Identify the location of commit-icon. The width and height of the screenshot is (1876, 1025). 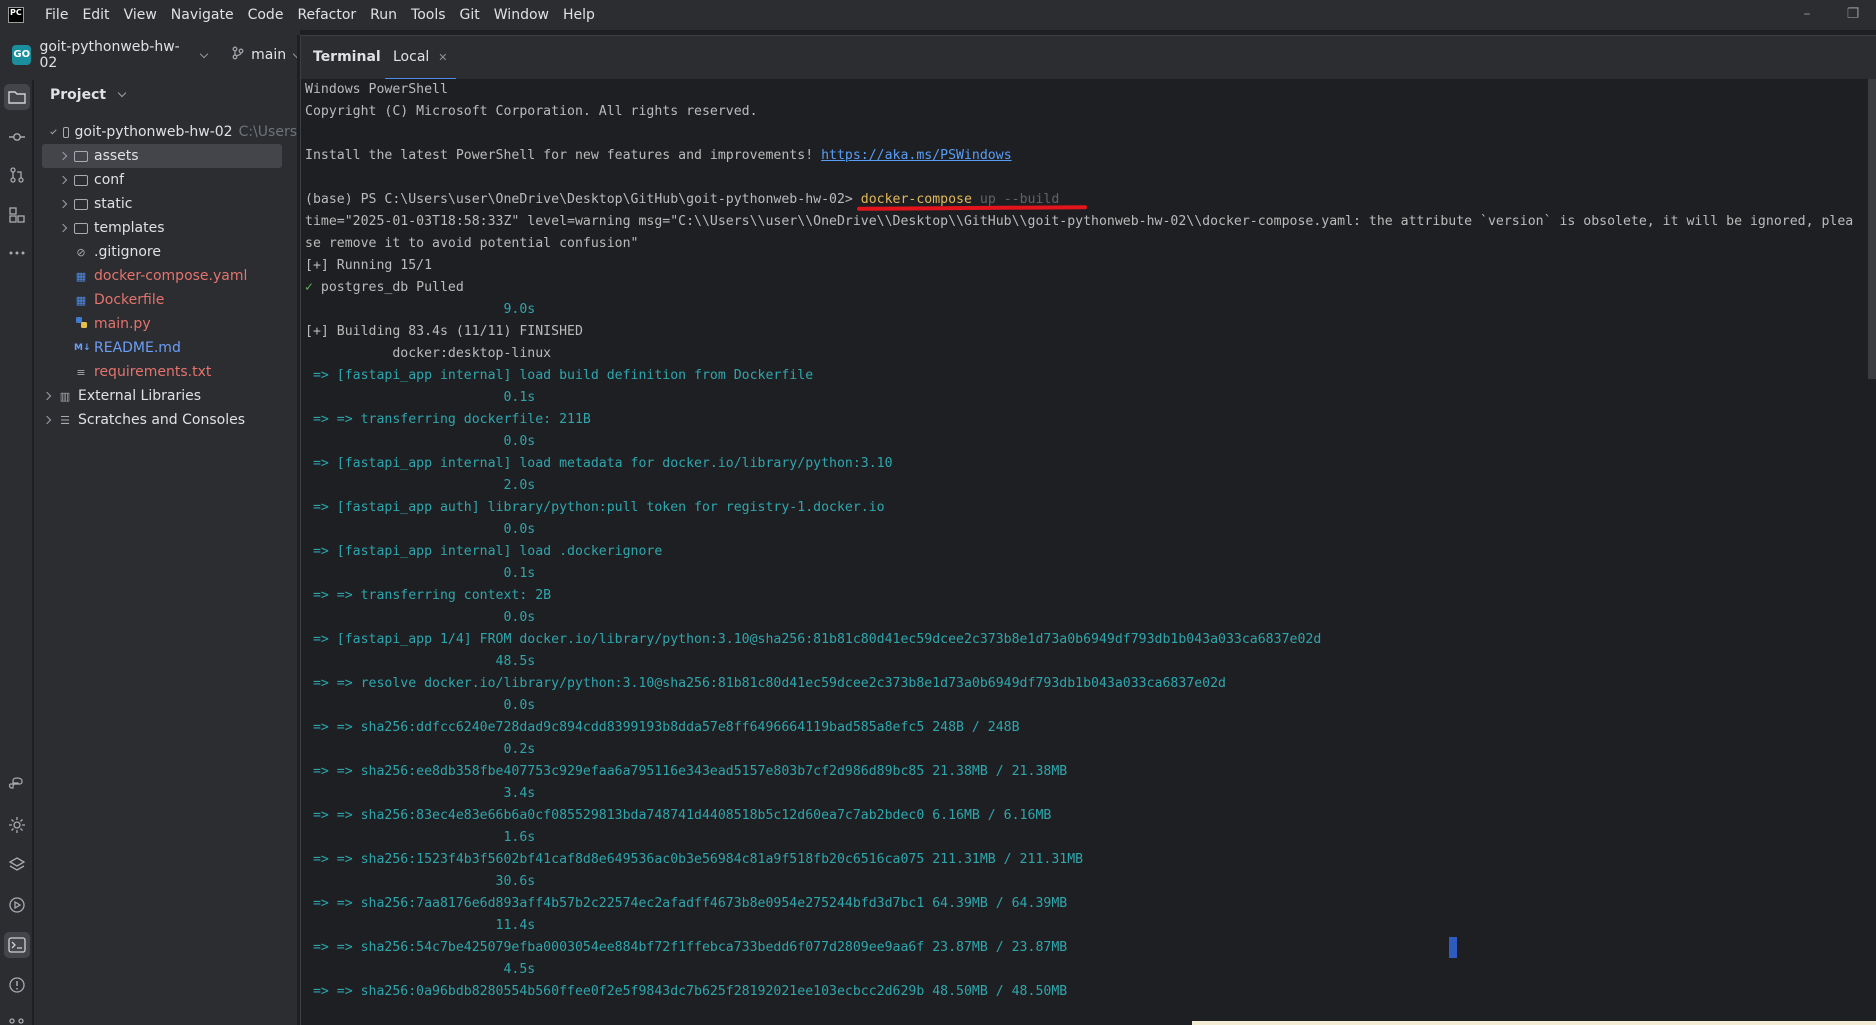
(17, 137).